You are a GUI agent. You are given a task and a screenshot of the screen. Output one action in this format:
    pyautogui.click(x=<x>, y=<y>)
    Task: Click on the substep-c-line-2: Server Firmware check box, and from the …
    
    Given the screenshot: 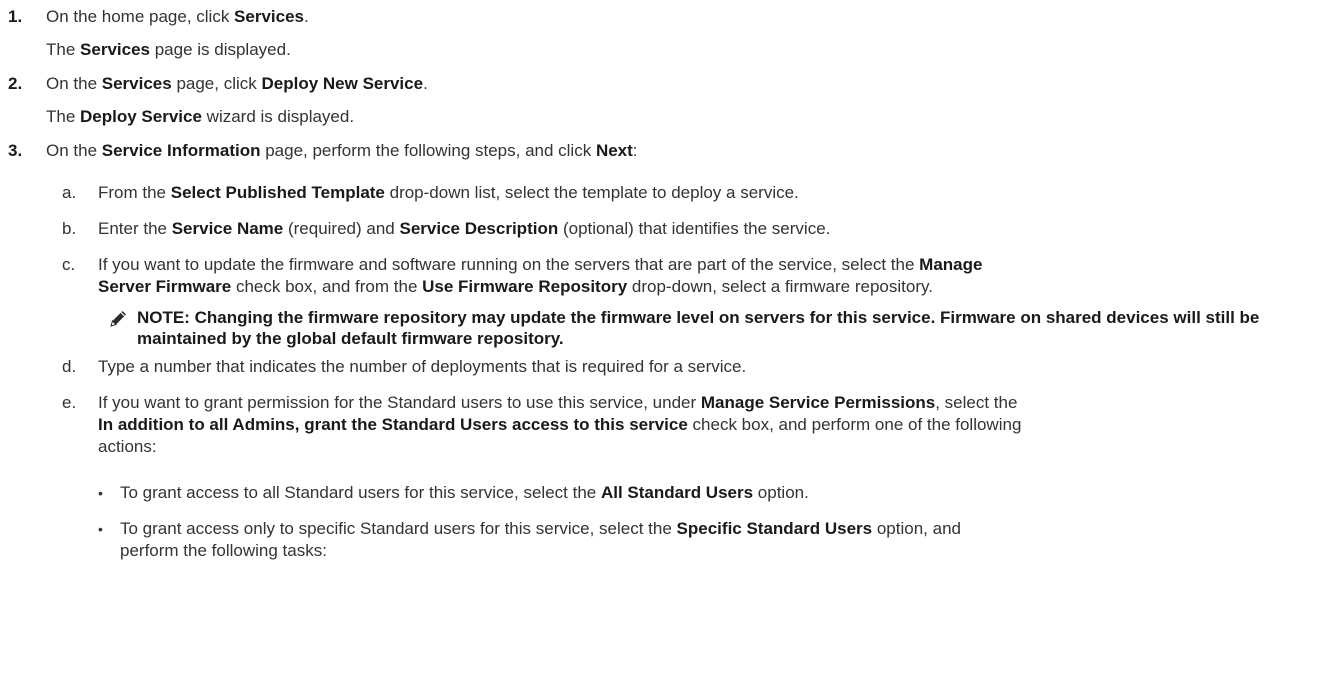 What is the action you would take?
    pyautogui.click(x=515, y=286)
    